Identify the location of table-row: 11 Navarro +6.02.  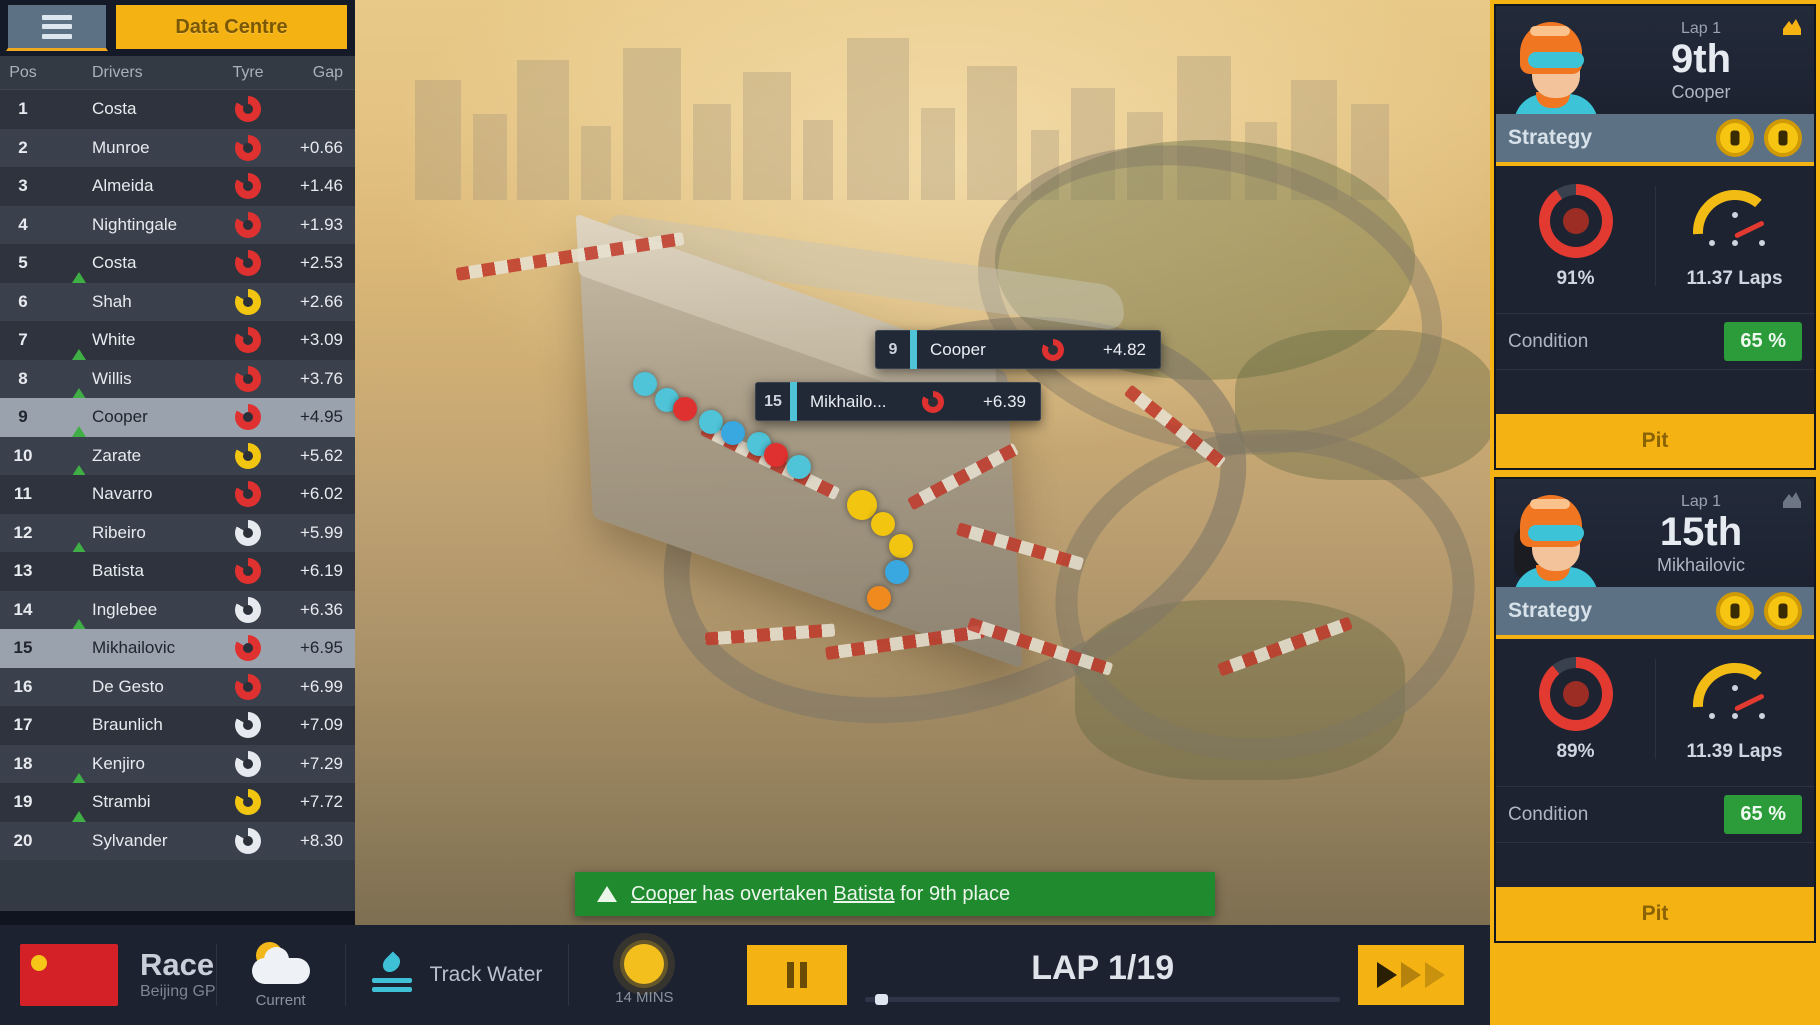
(177, 494).